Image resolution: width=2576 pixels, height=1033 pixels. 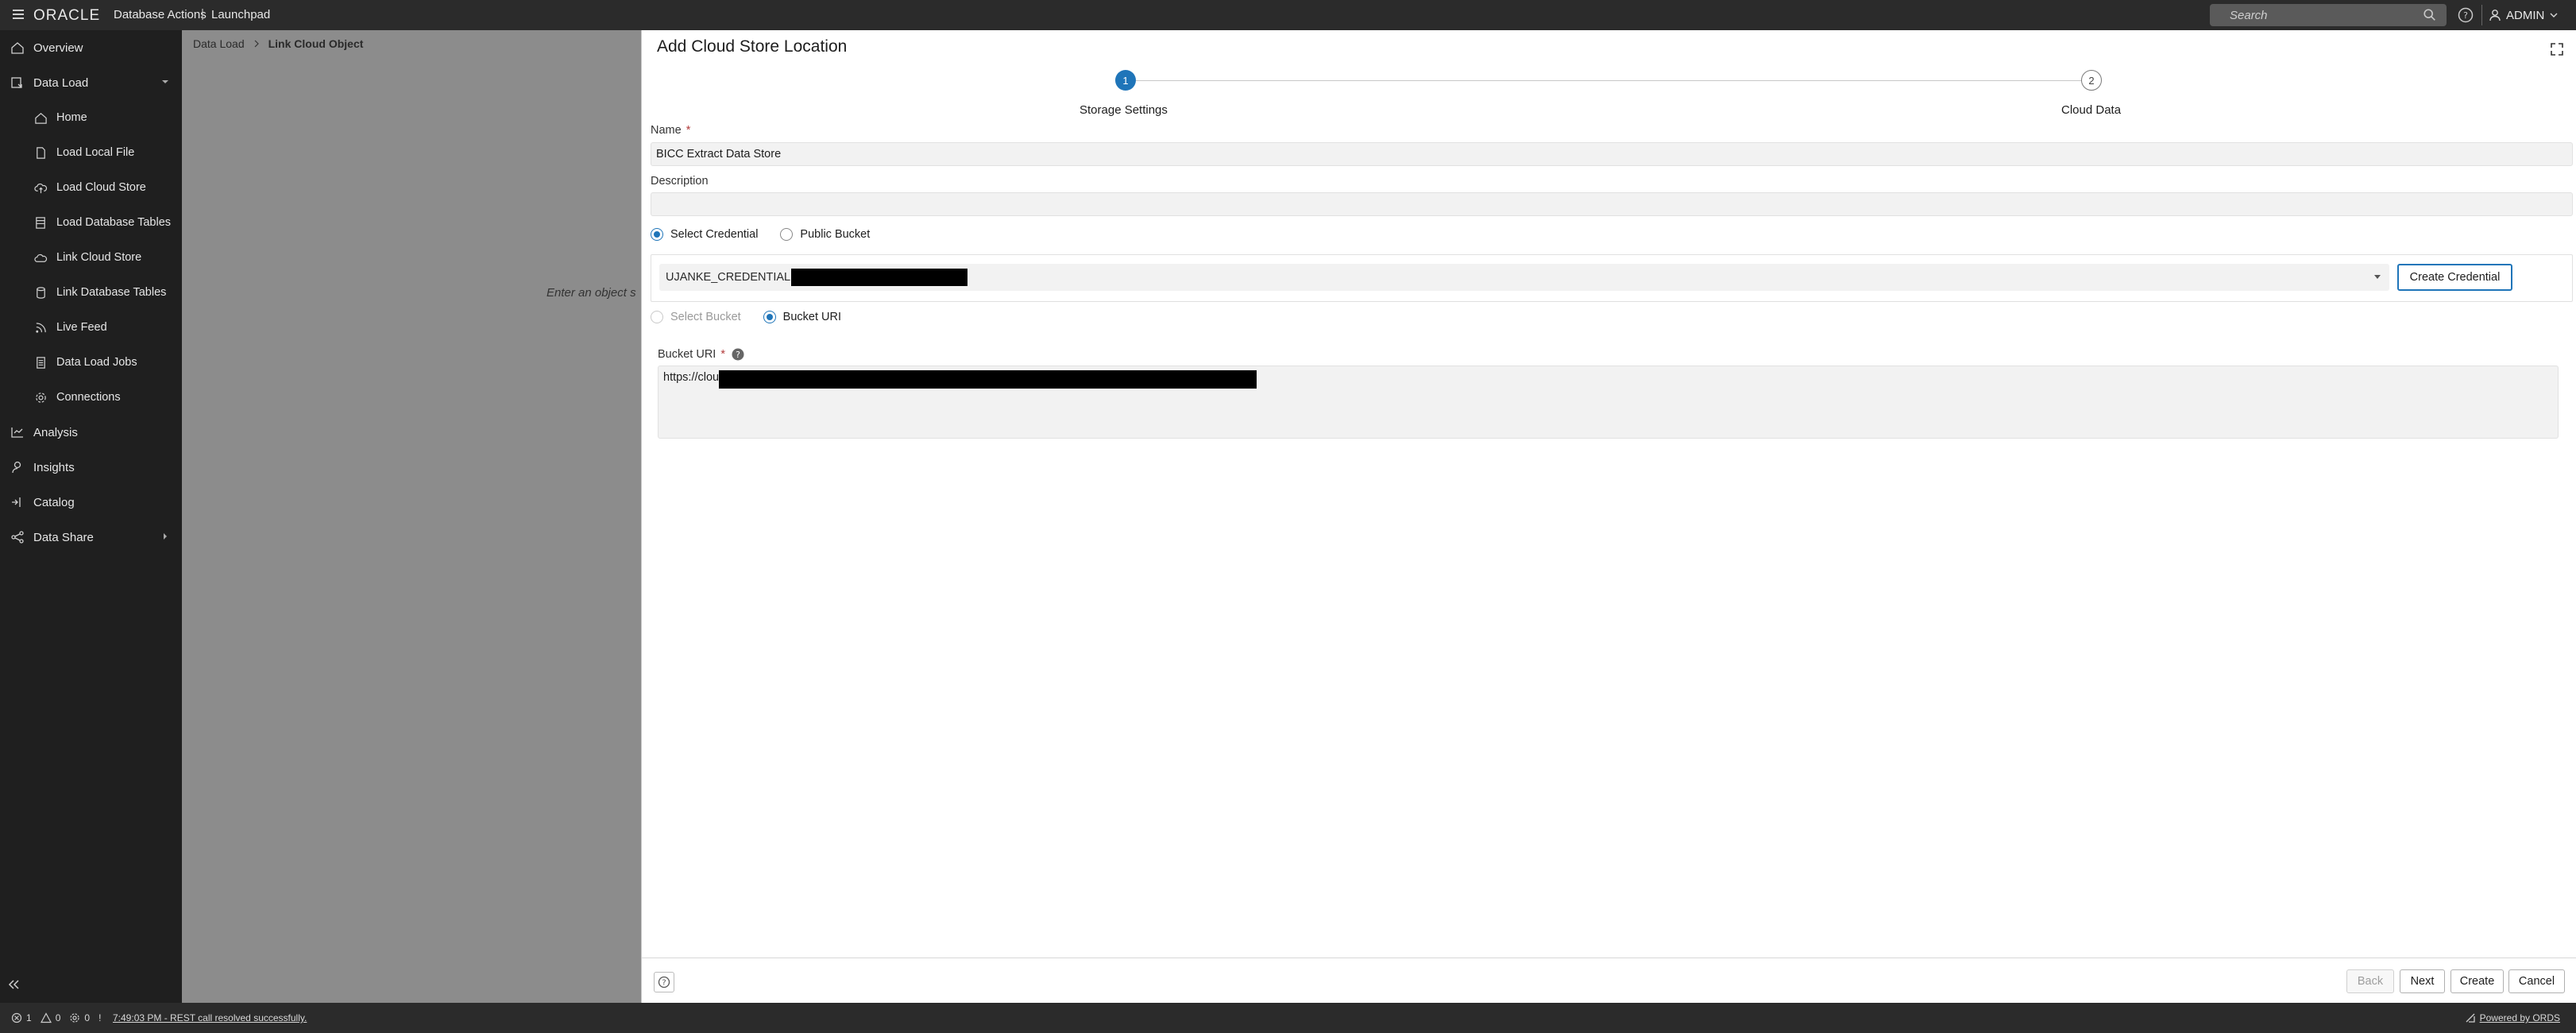 I want to click on status-counters: 1 0 0 !, so click(x=56, y=1017).